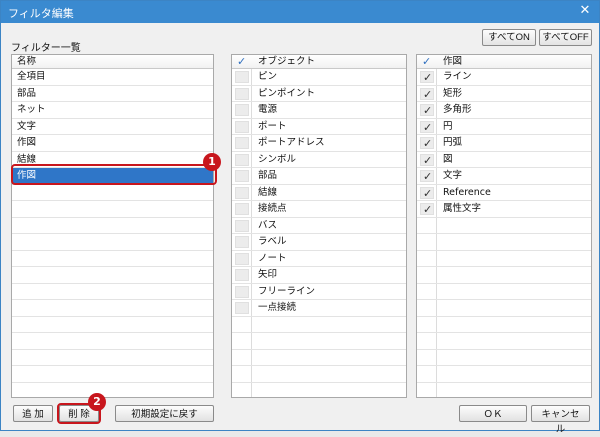 The image size is (600, 437). I want to click on checklist-label: ピンポイント, so click(287, 93).